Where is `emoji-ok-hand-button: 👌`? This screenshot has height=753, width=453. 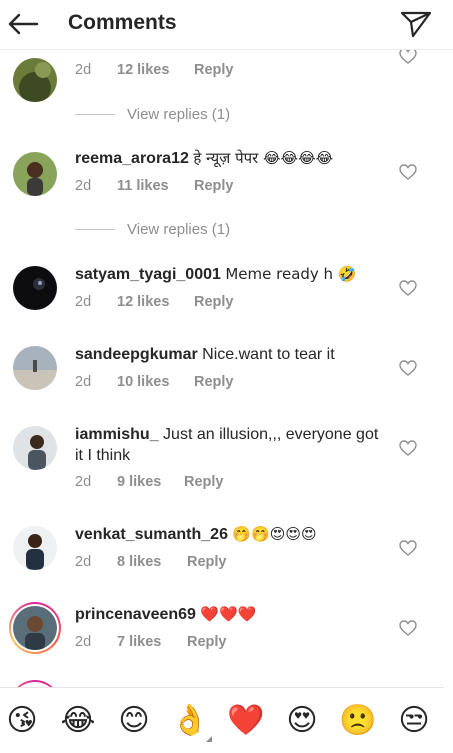 emoji-ok-hand-button: 👌 is located at coordinates (190, 721).